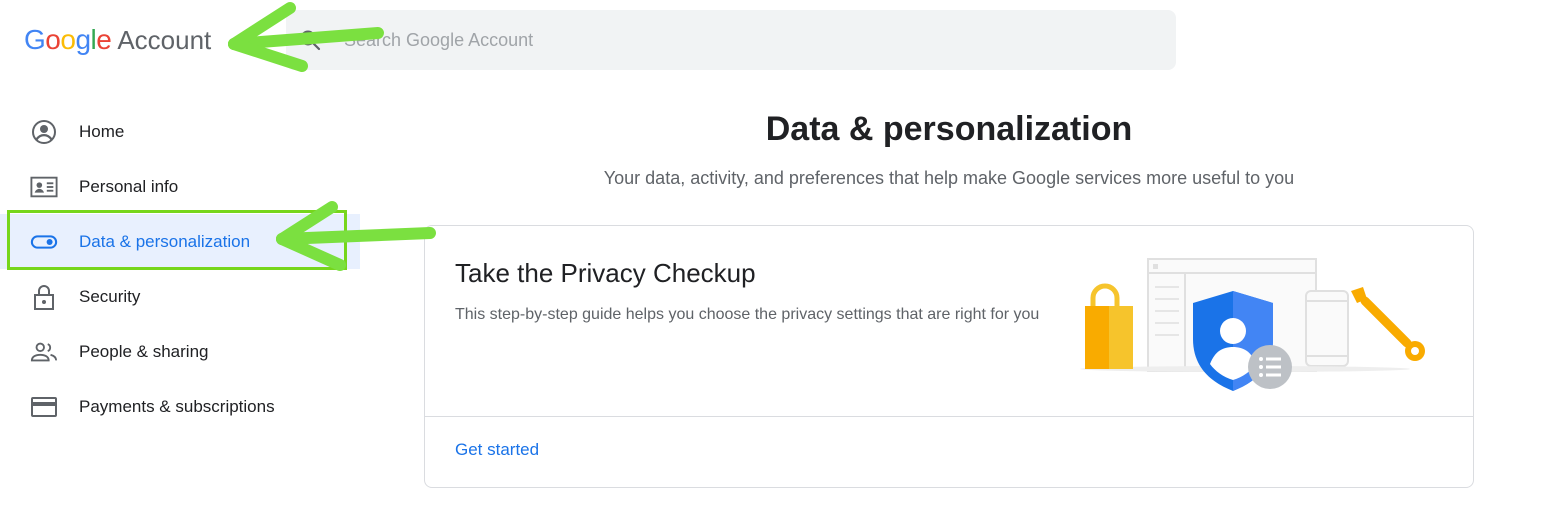  Describe the element at coordinates (44, 242) in the screenshot. I see `toggle-icon` at that location.